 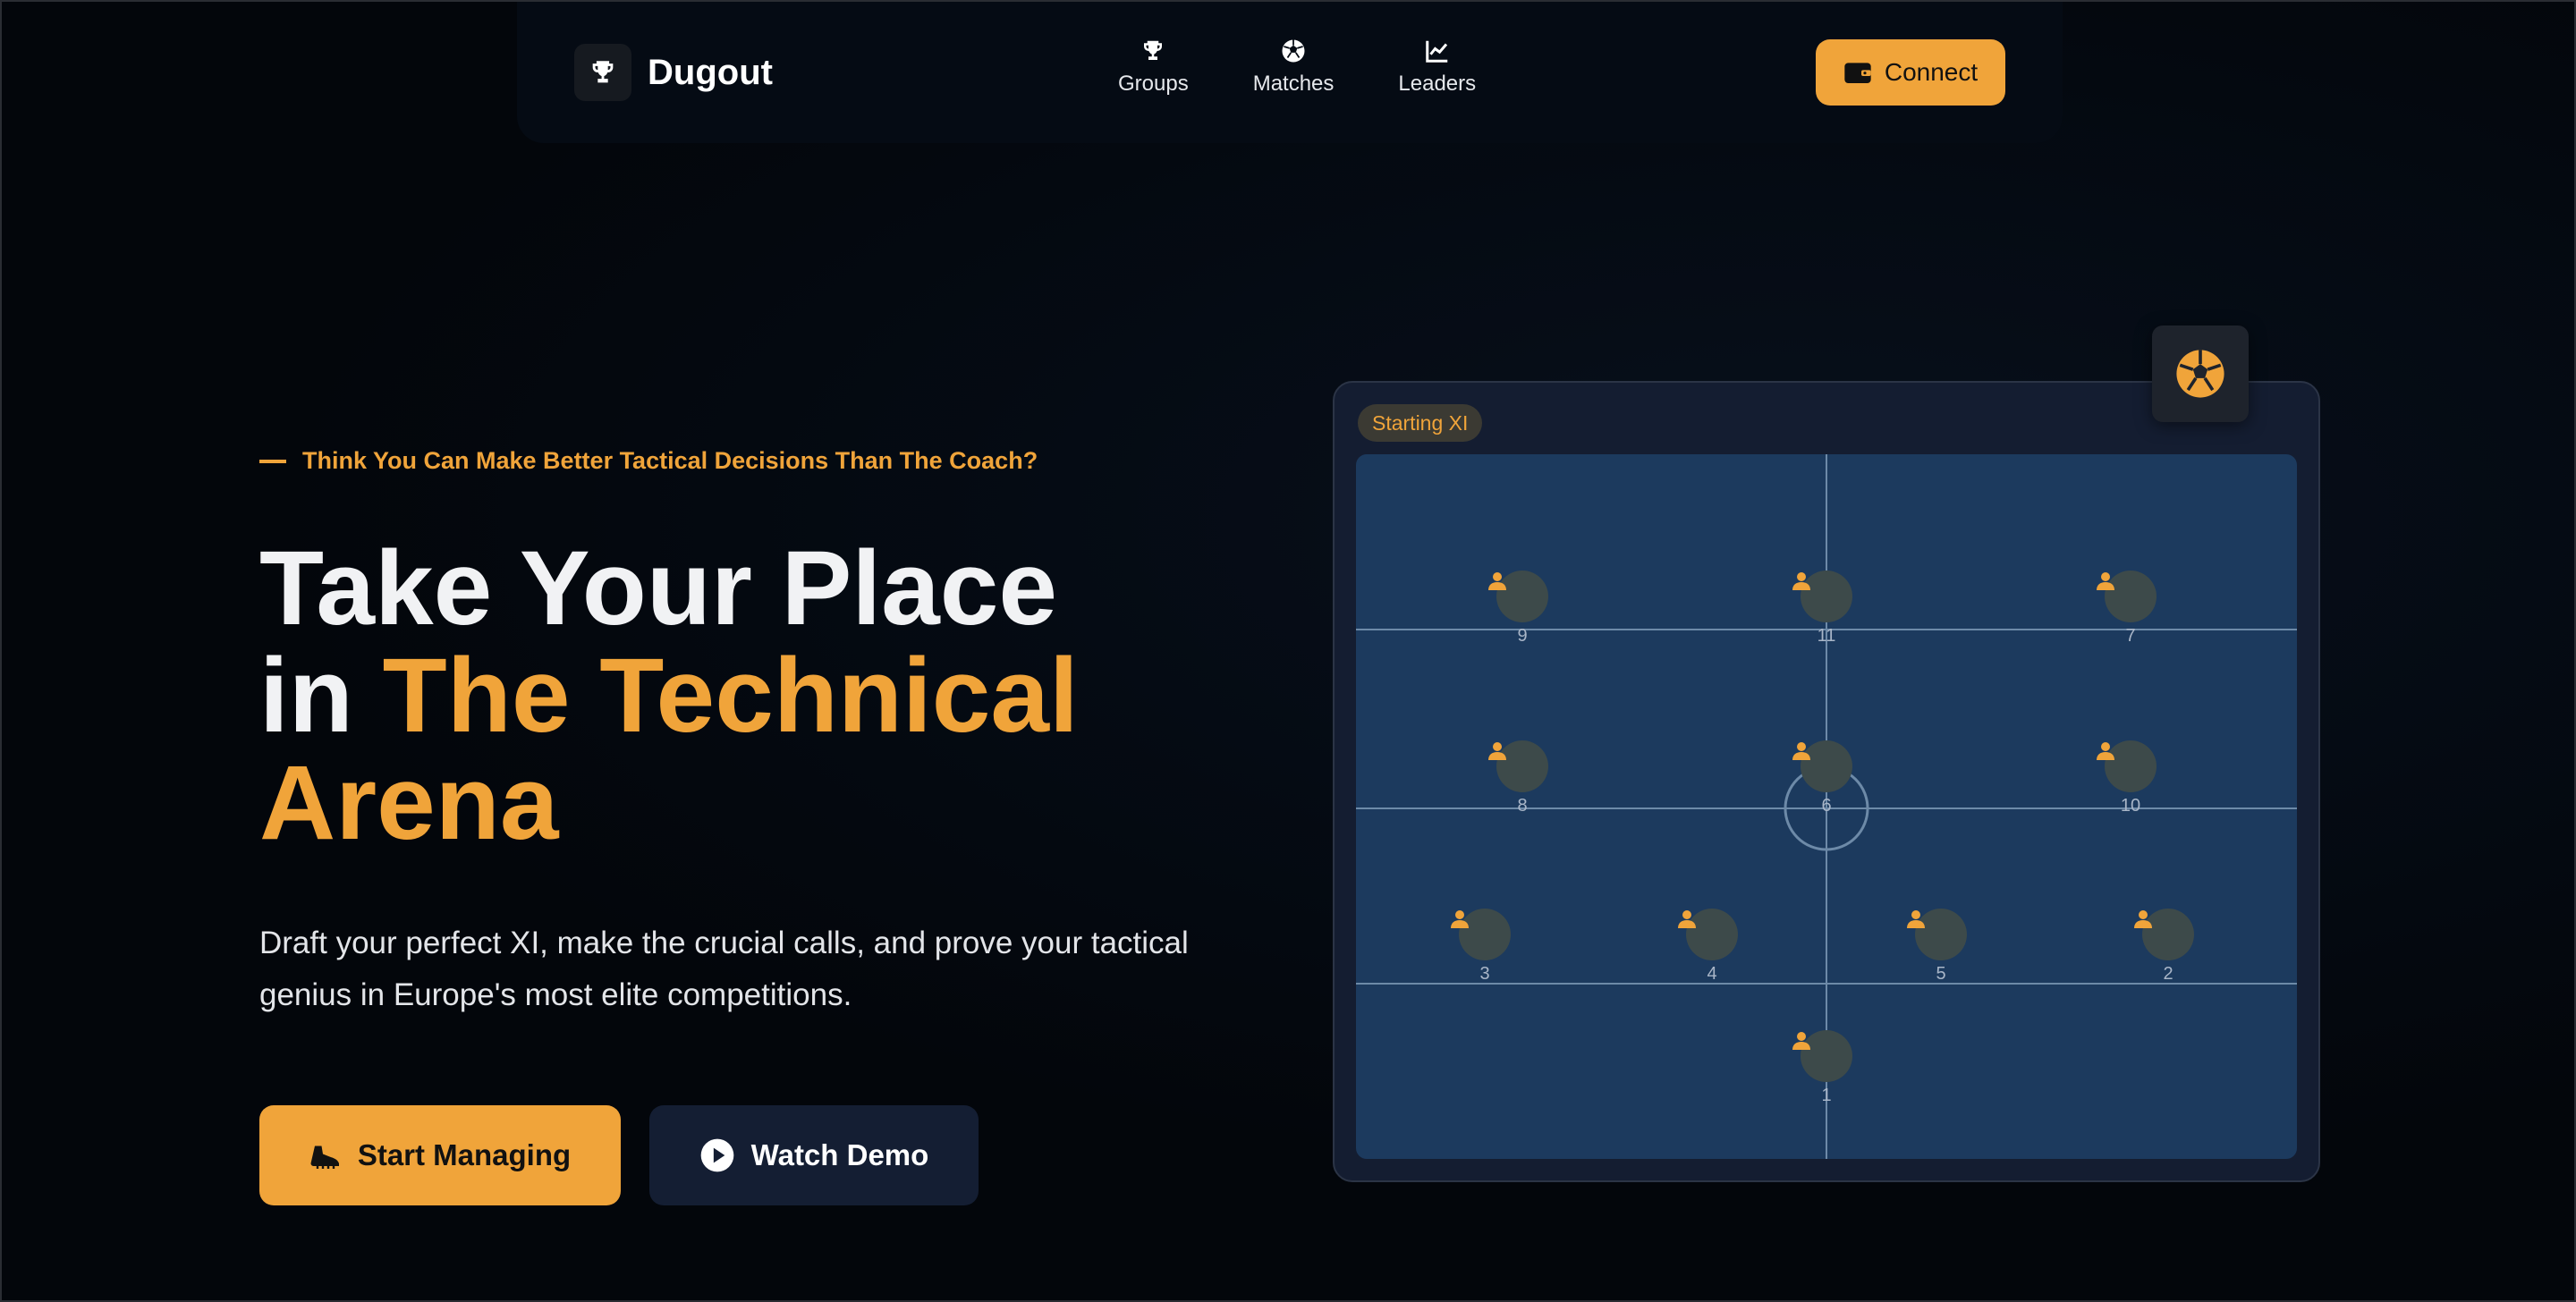 I want to click on player-slot: 6, so click(x=1826, y=778).